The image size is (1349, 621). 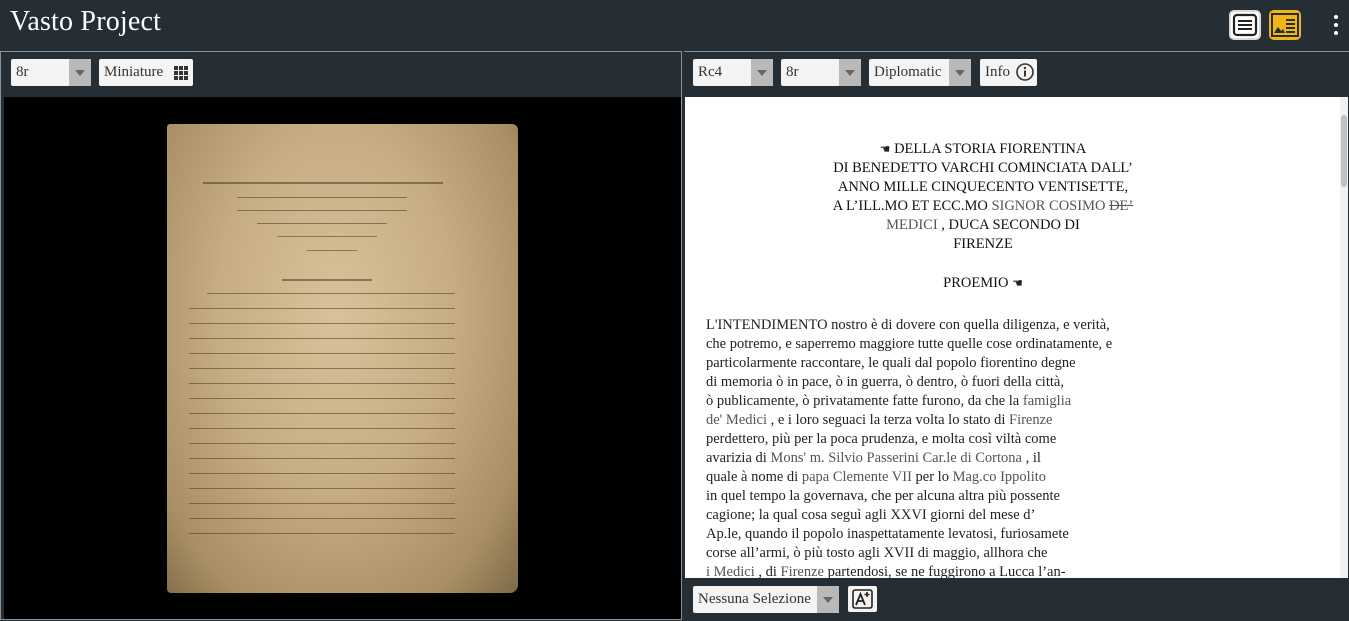 What do you see at coordinates (912, 225) in the screenshot?
I see `entity-name: MEDICI` at bounding box center [912, 225].